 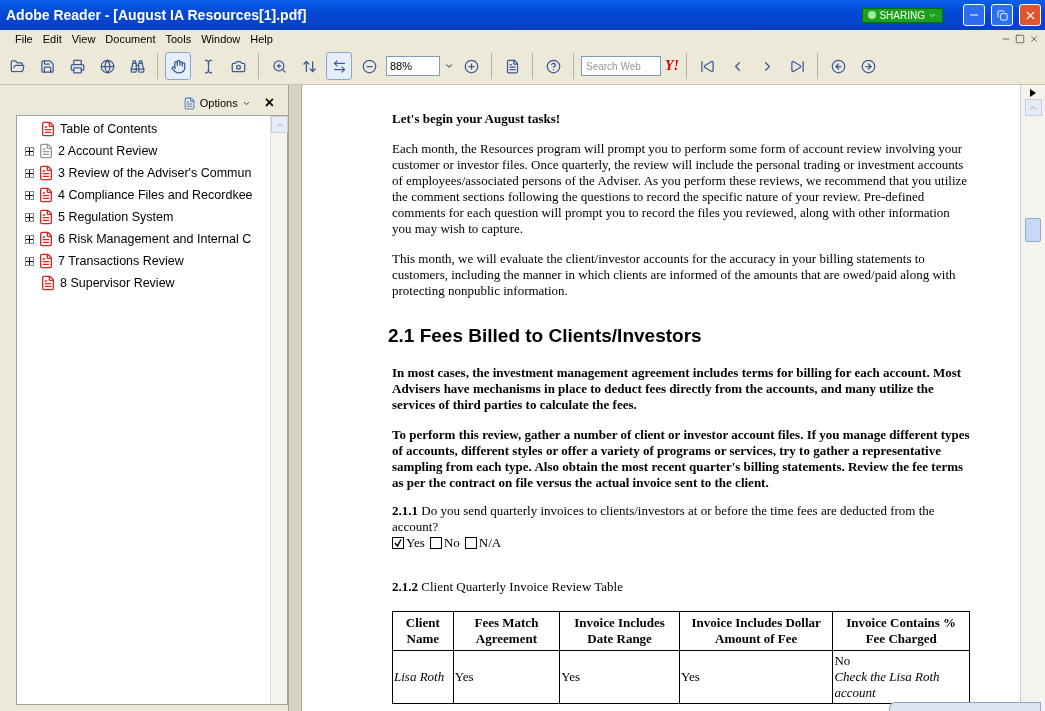 What do you see at coordinates (130, 39) in the screenshot?
I see `menu-item: Document` at bounding box center [130, 39].